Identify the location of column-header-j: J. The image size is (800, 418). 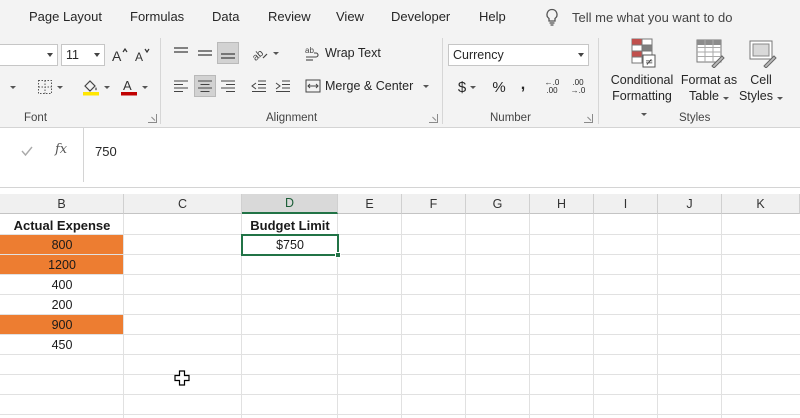
(690, 204).